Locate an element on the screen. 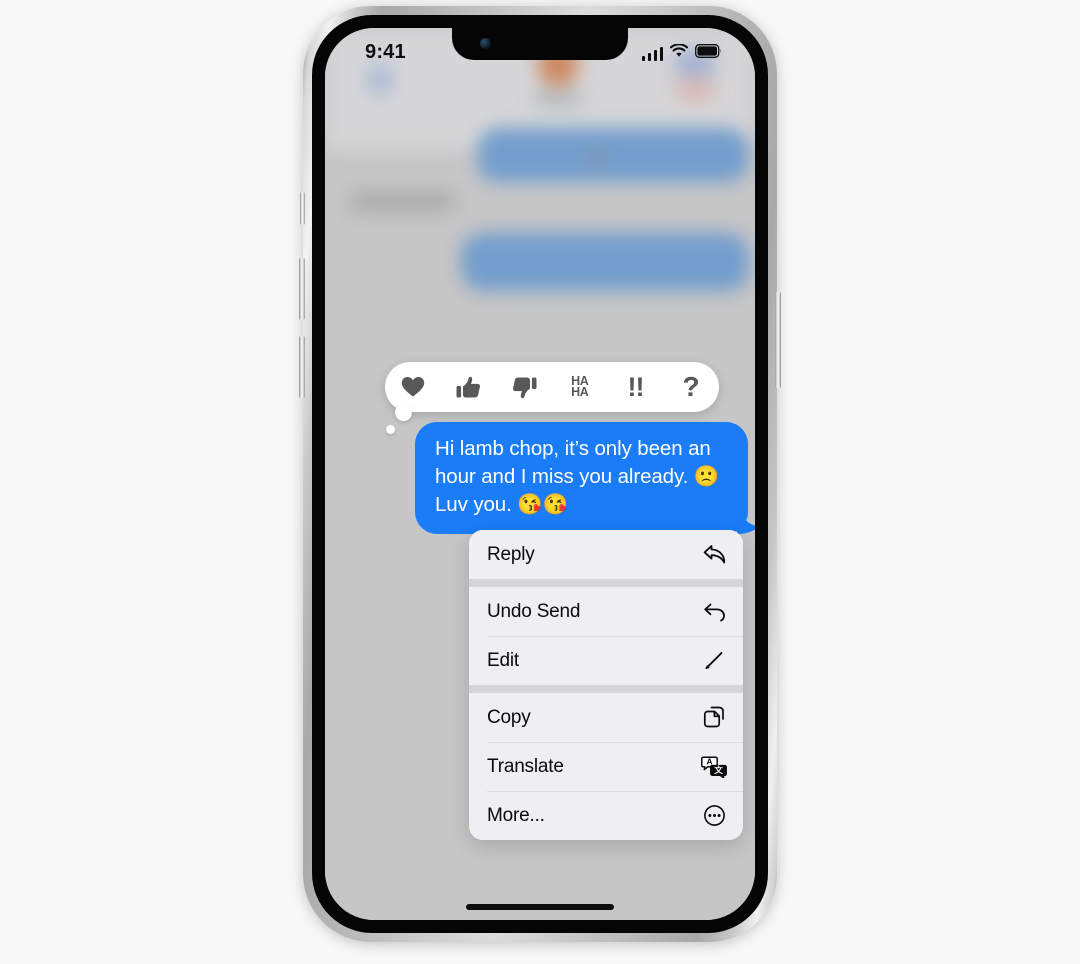 The height and width of the screenshot is (964, 1080). home-indicator is located at coordinates (540, 907).